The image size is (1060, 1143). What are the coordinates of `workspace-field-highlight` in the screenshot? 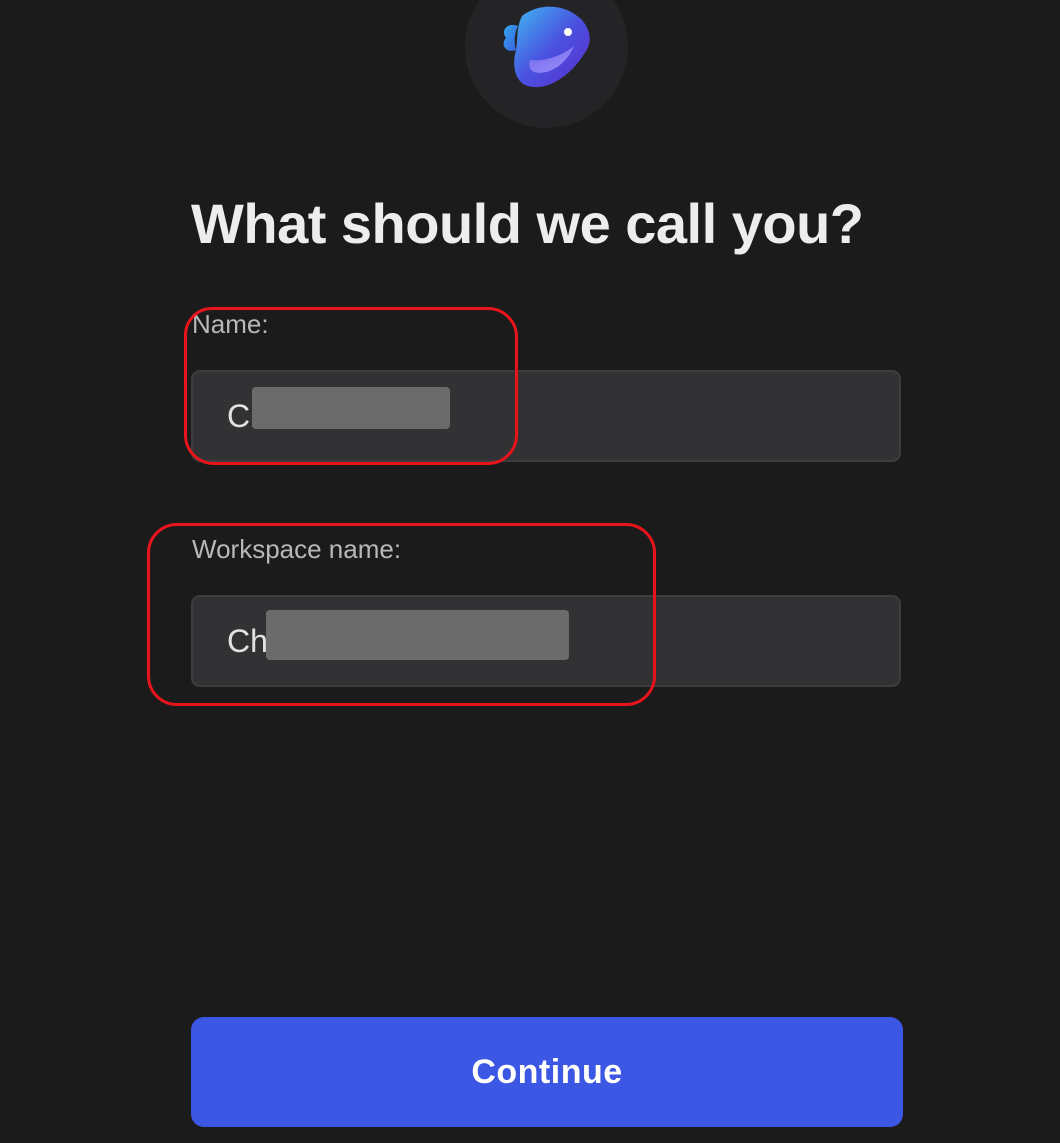 It's located at (401, 614).